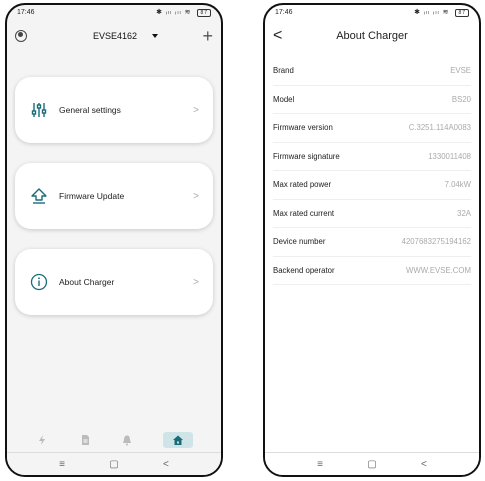  Describe the element at coordinates (457, 185) in the screenshot. I see `info-value: 7.04kW` at that location.